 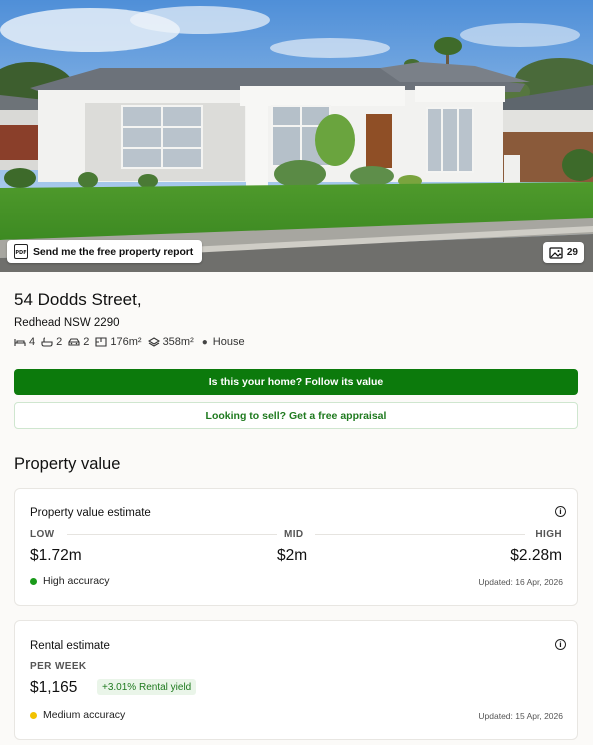 I want to click on accuracy-indicator: Medium accuracy, so click(x=77, y=715).